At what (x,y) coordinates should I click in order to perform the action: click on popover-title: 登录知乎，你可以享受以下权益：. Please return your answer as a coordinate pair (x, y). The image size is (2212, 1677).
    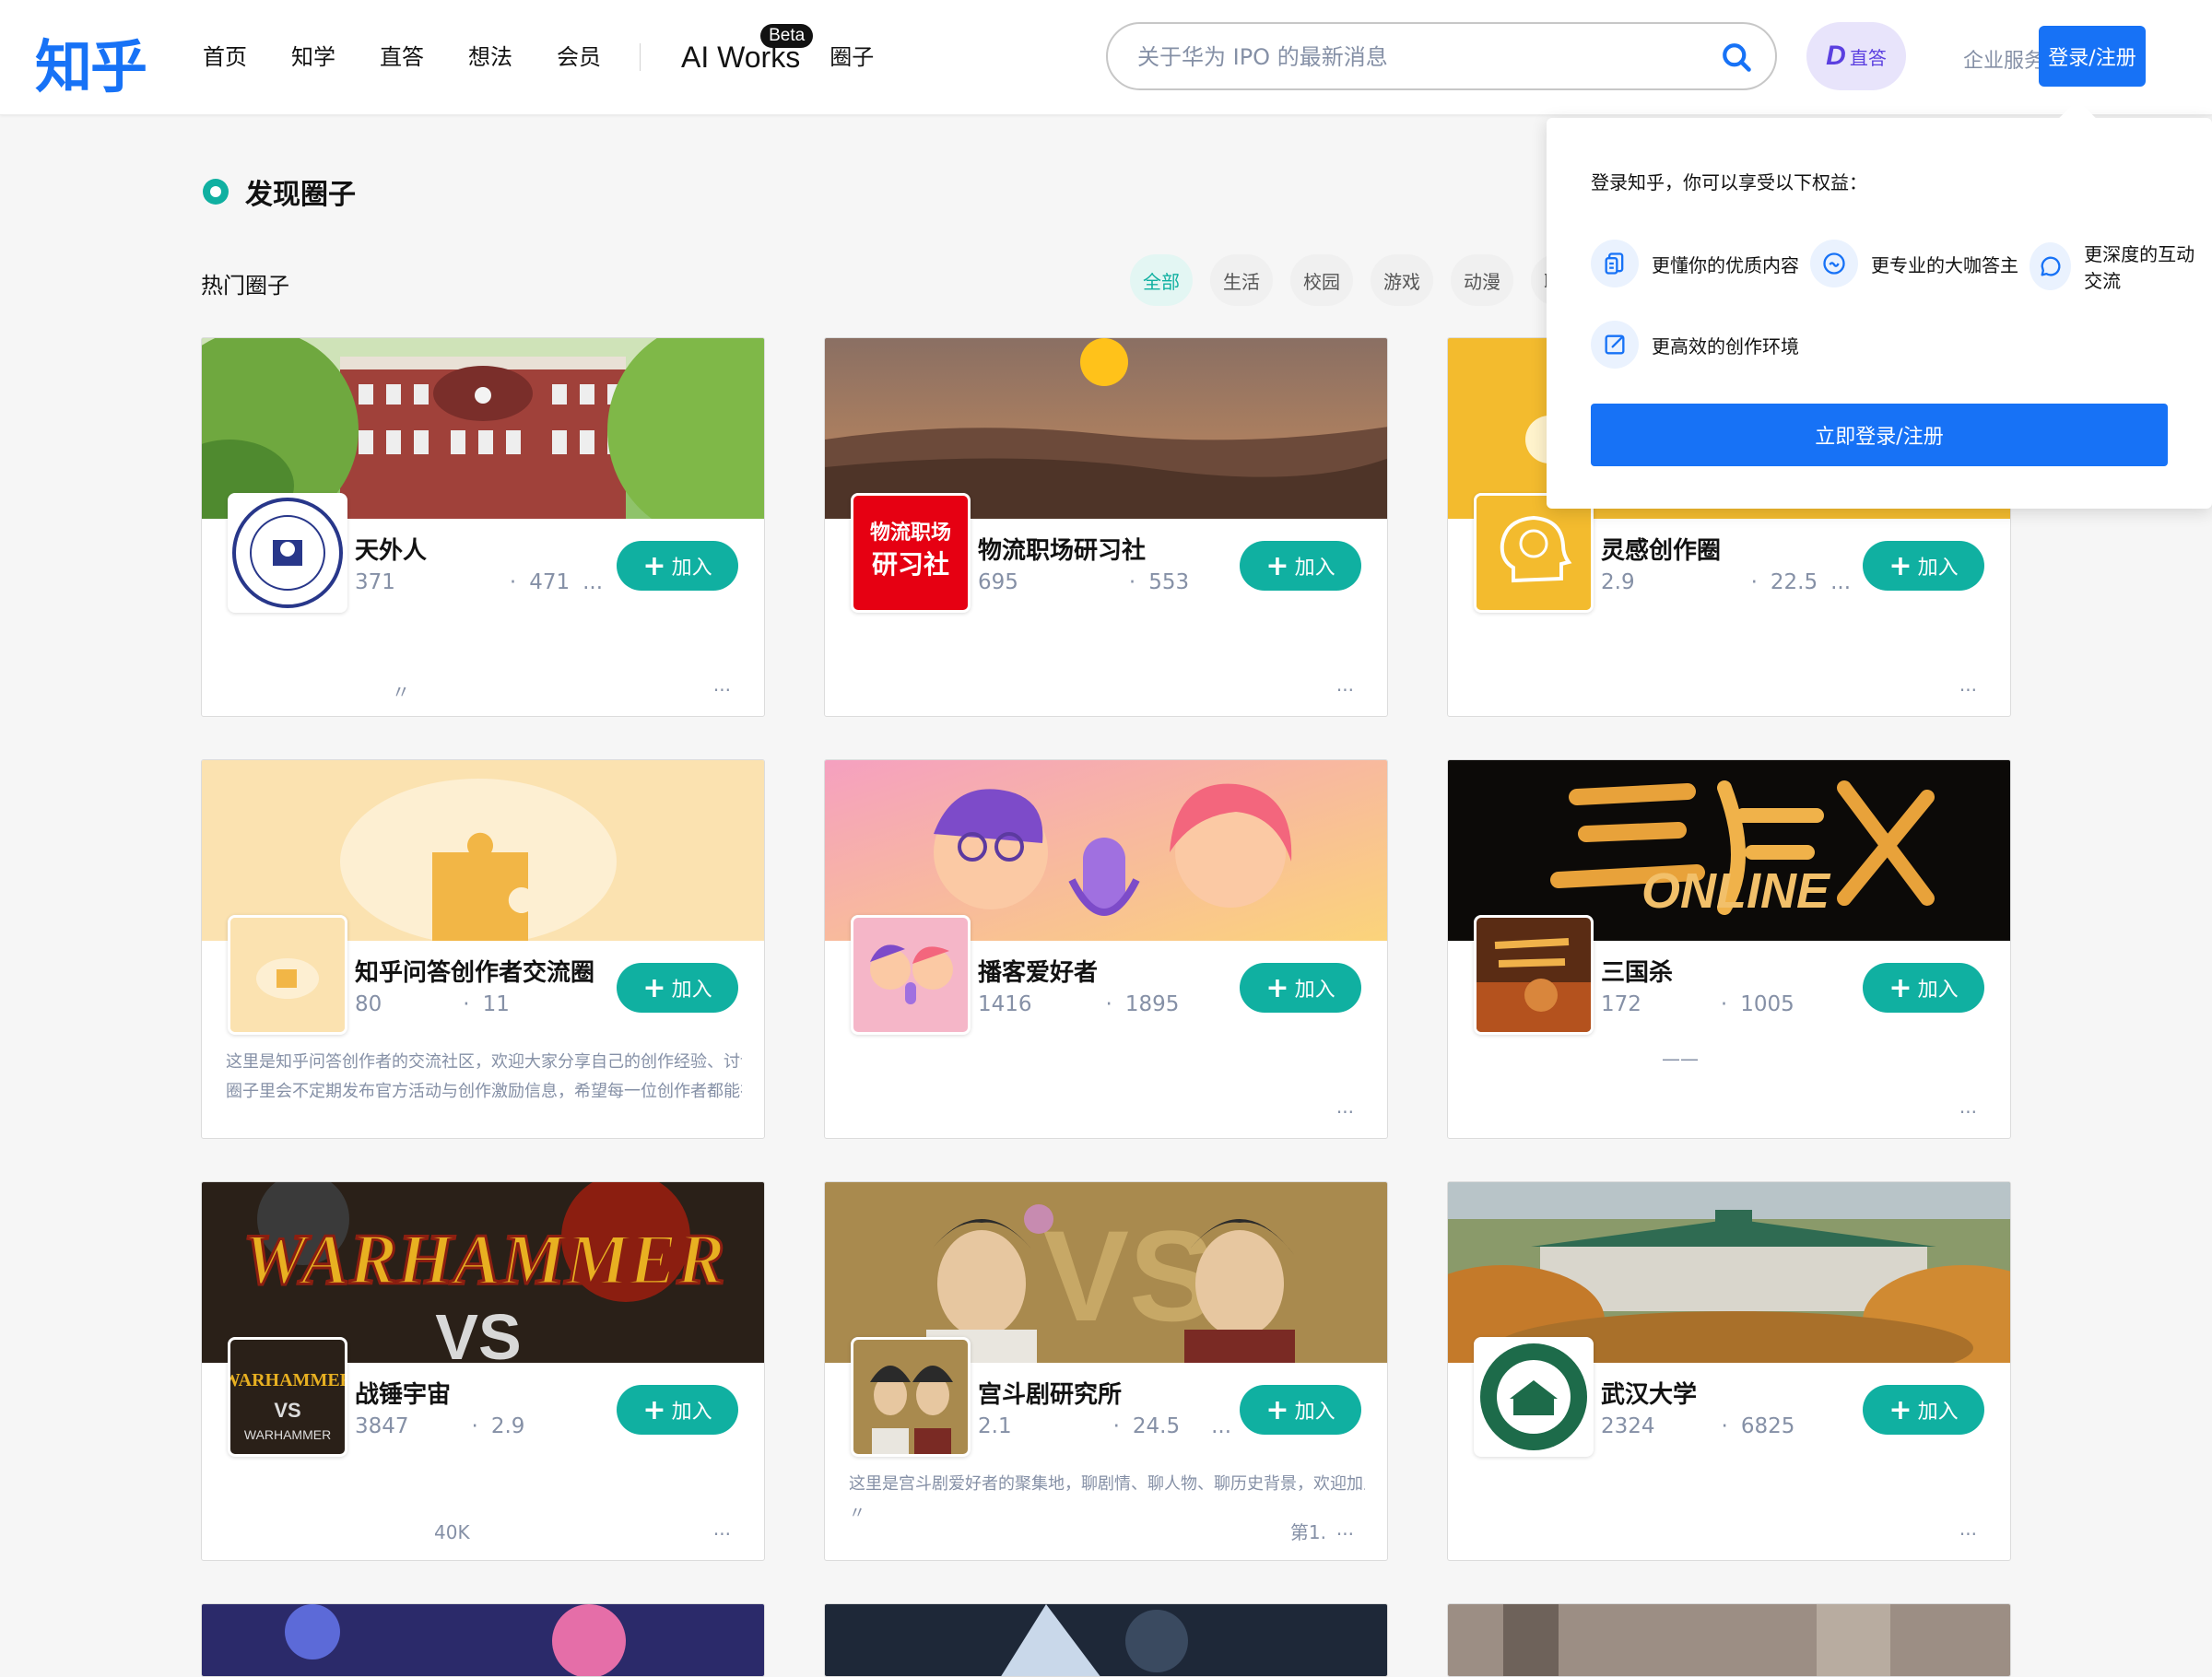
    Looking at the image, I should click on (1729, 182).